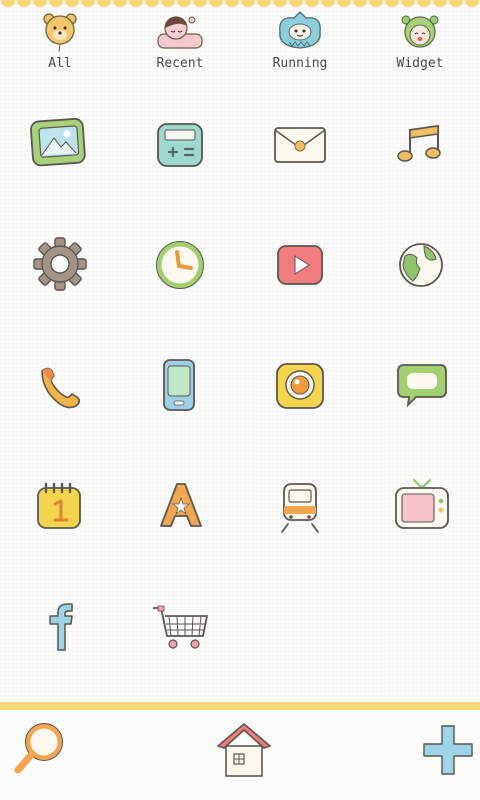 This screenshot has height=800, width=480. I want to click on camera-icon, so click(300, 386).